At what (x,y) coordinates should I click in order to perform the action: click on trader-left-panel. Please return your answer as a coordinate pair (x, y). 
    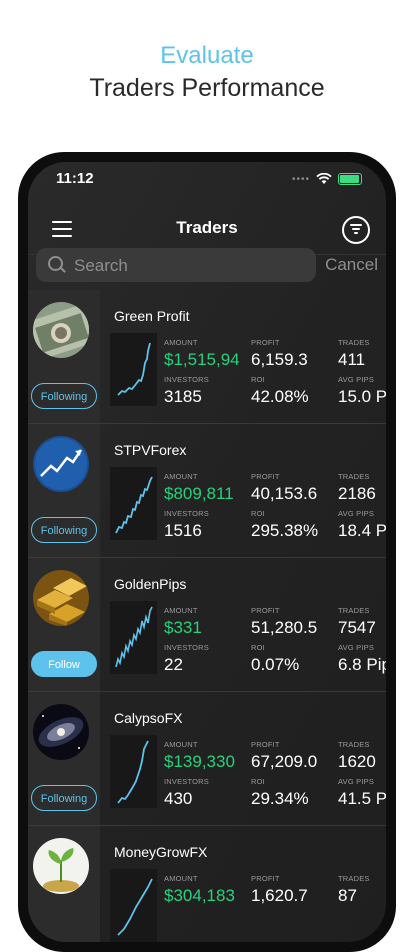
    Looking at the image, I should click on (64, 884).